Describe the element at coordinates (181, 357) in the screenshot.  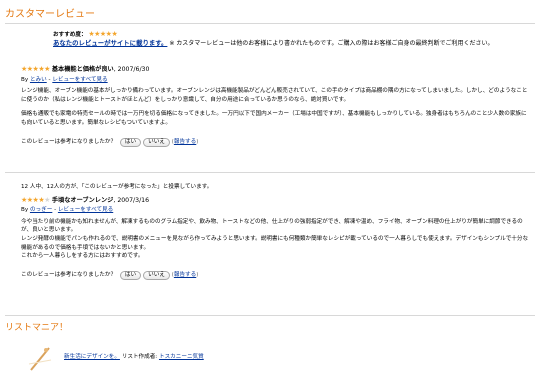
I see `list-creator-link: トスカニーニ気質` at that location.